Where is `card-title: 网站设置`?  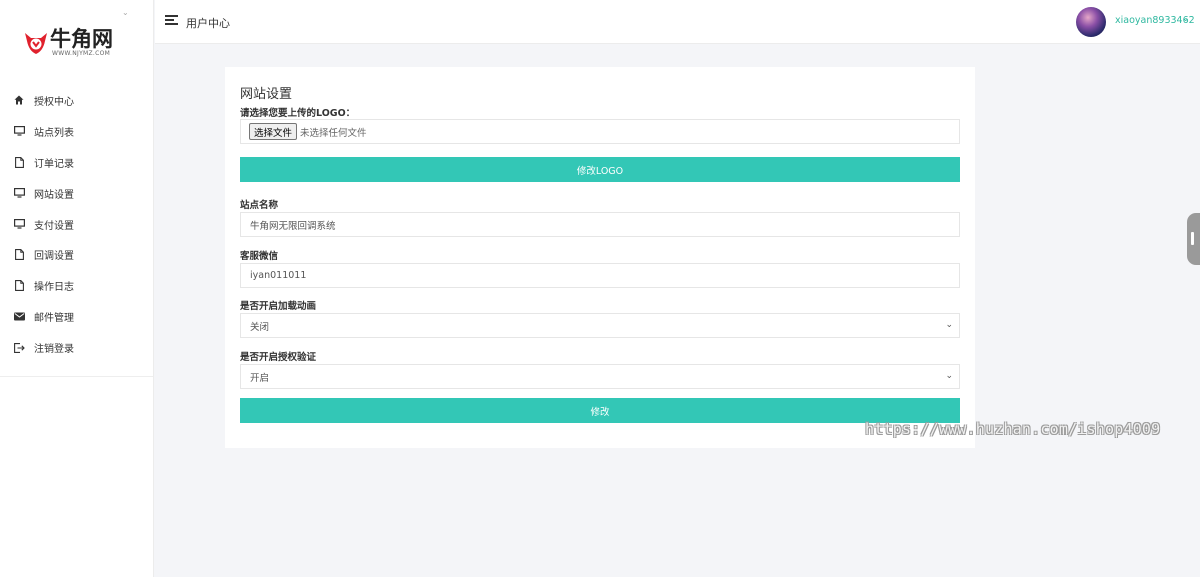 card-title: 网站设置 is located at coordinates (266, 94).